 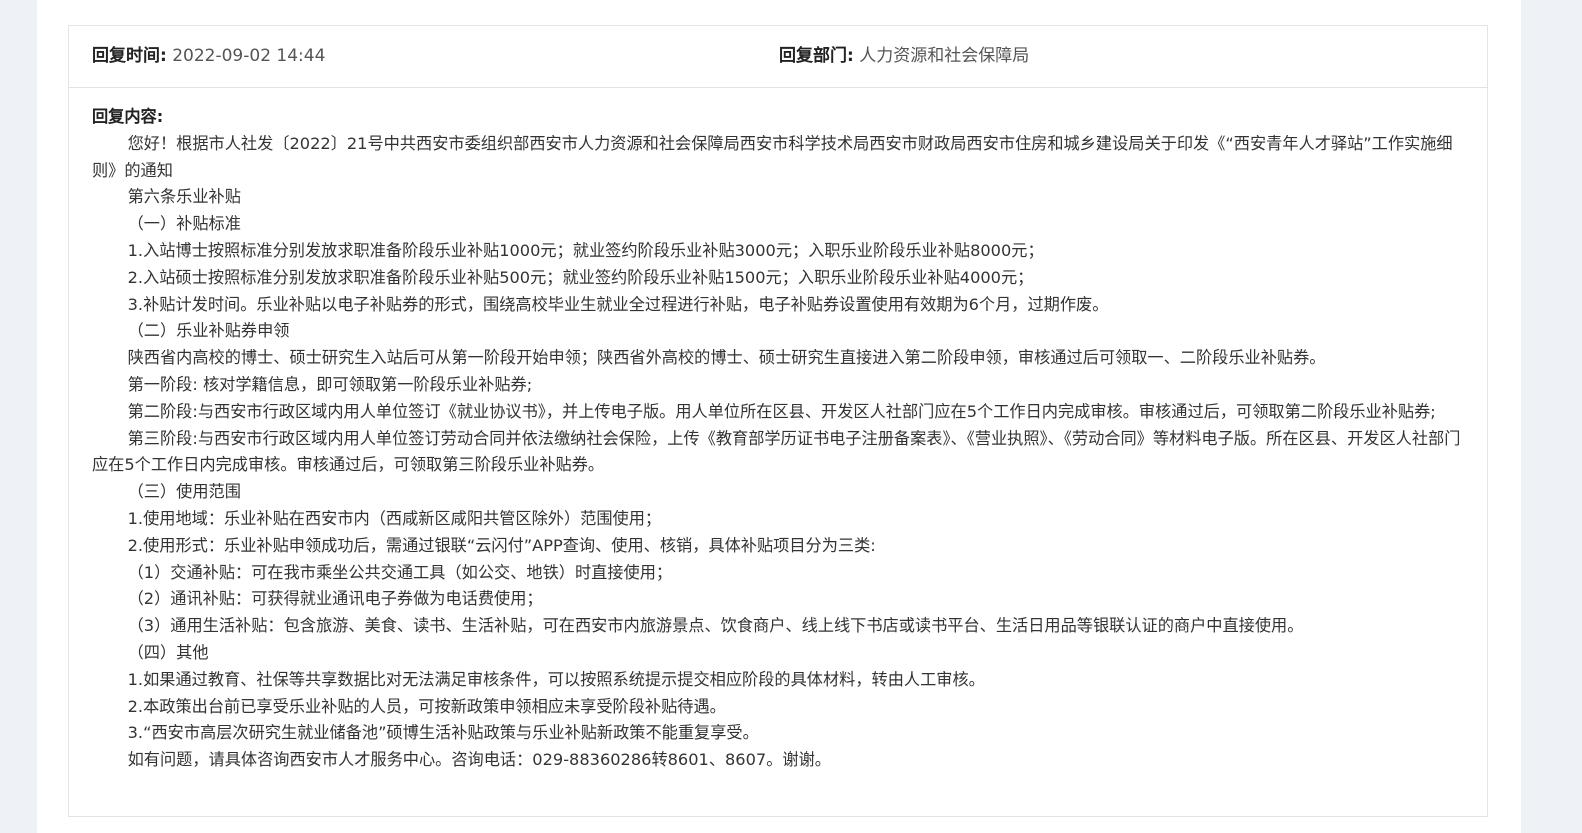 I want to click on reply-paragraph: （四）其他, so click(x=168, y=652).